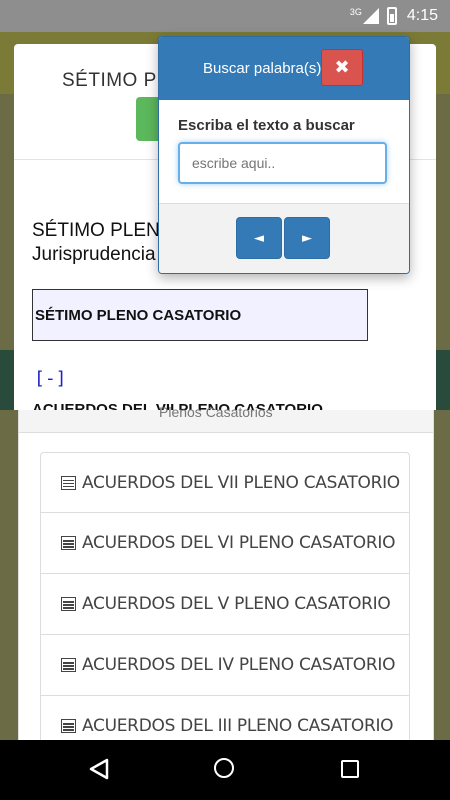 The width and height of the screenshot is (450, 800). I want to click on boxed-heading: SÉTIMO PLENO CASATORIO, so click(200, 315).